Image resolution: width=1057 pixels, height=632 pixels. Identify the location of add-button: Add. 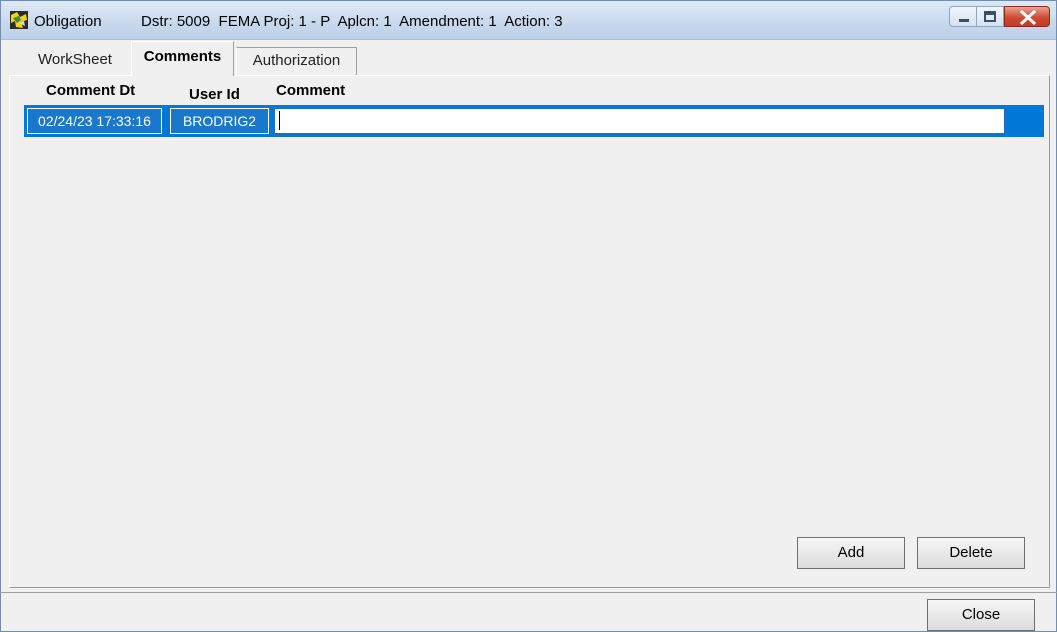
(851, 553).